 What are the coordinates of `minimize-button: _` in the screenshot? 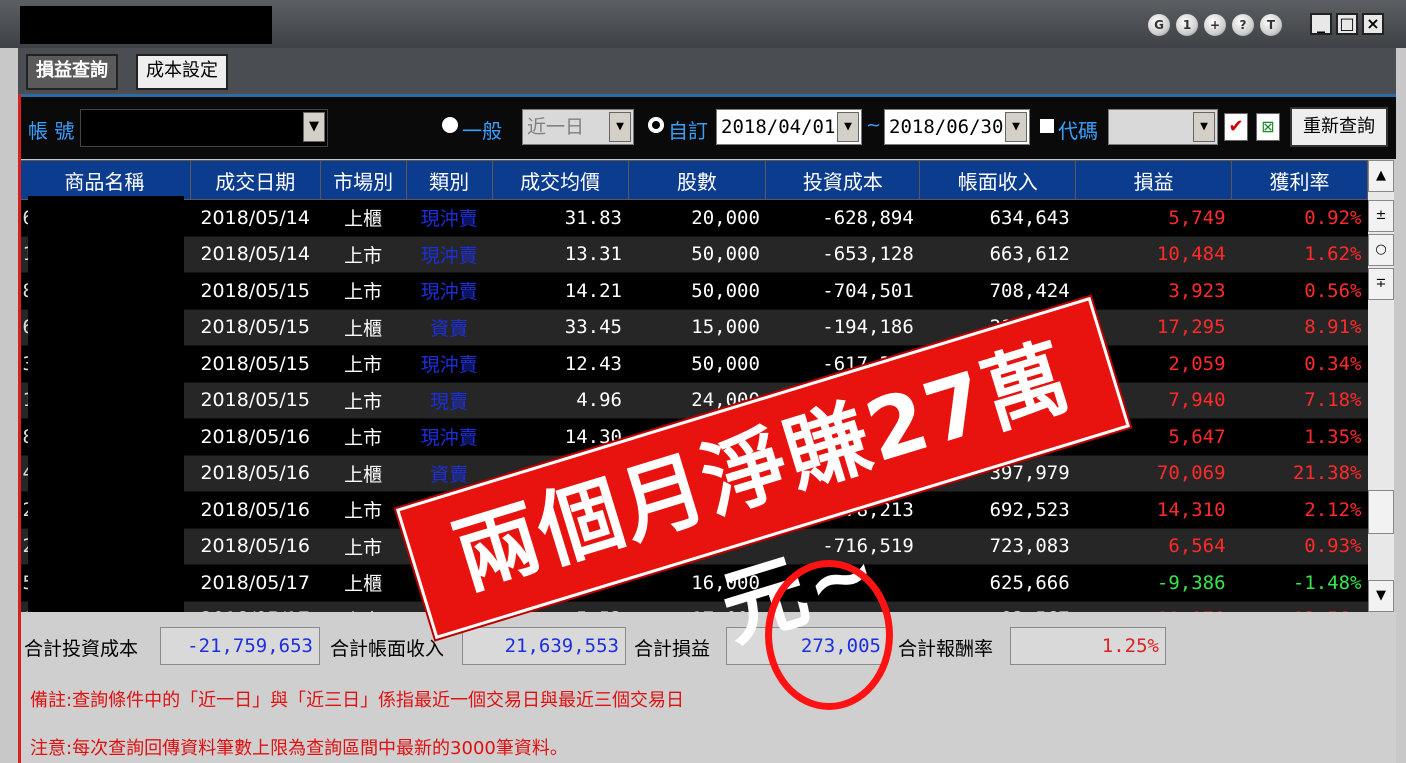 It's located at (1321, 24).